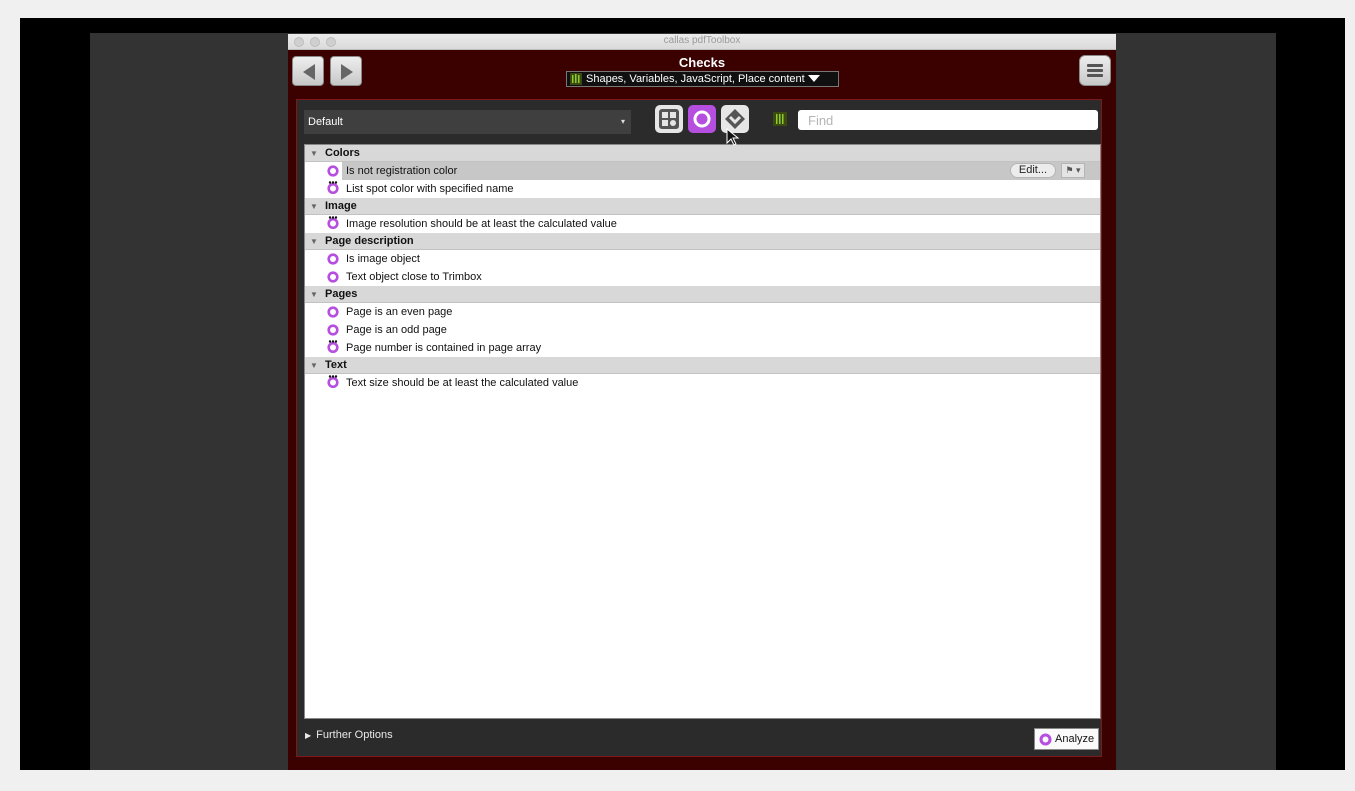  Describe the element at coordinates (444, 348) in the screenshot. I see `list-item-label: Page number is contained in page array` at that location.